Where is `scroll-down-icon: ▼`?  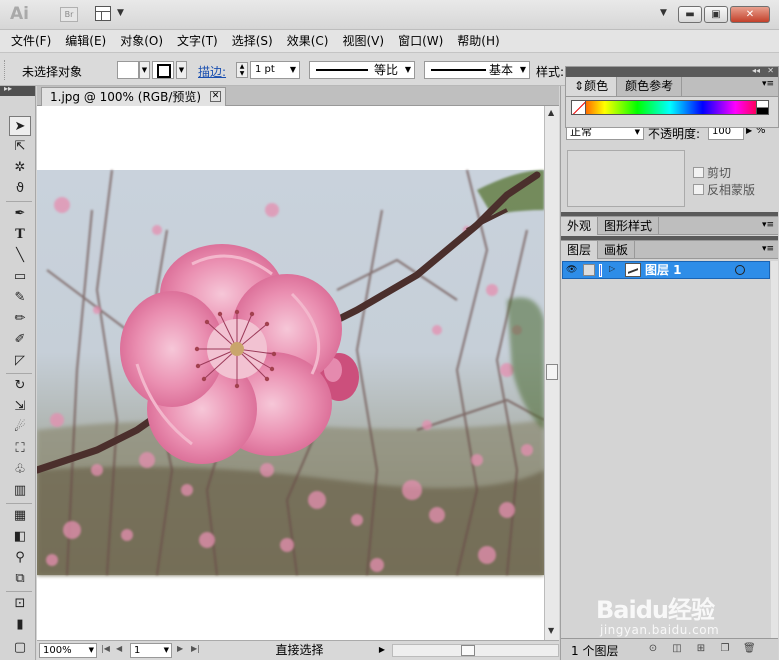
scroll-down-icon: ▼ is located at coordinates (551, 630).